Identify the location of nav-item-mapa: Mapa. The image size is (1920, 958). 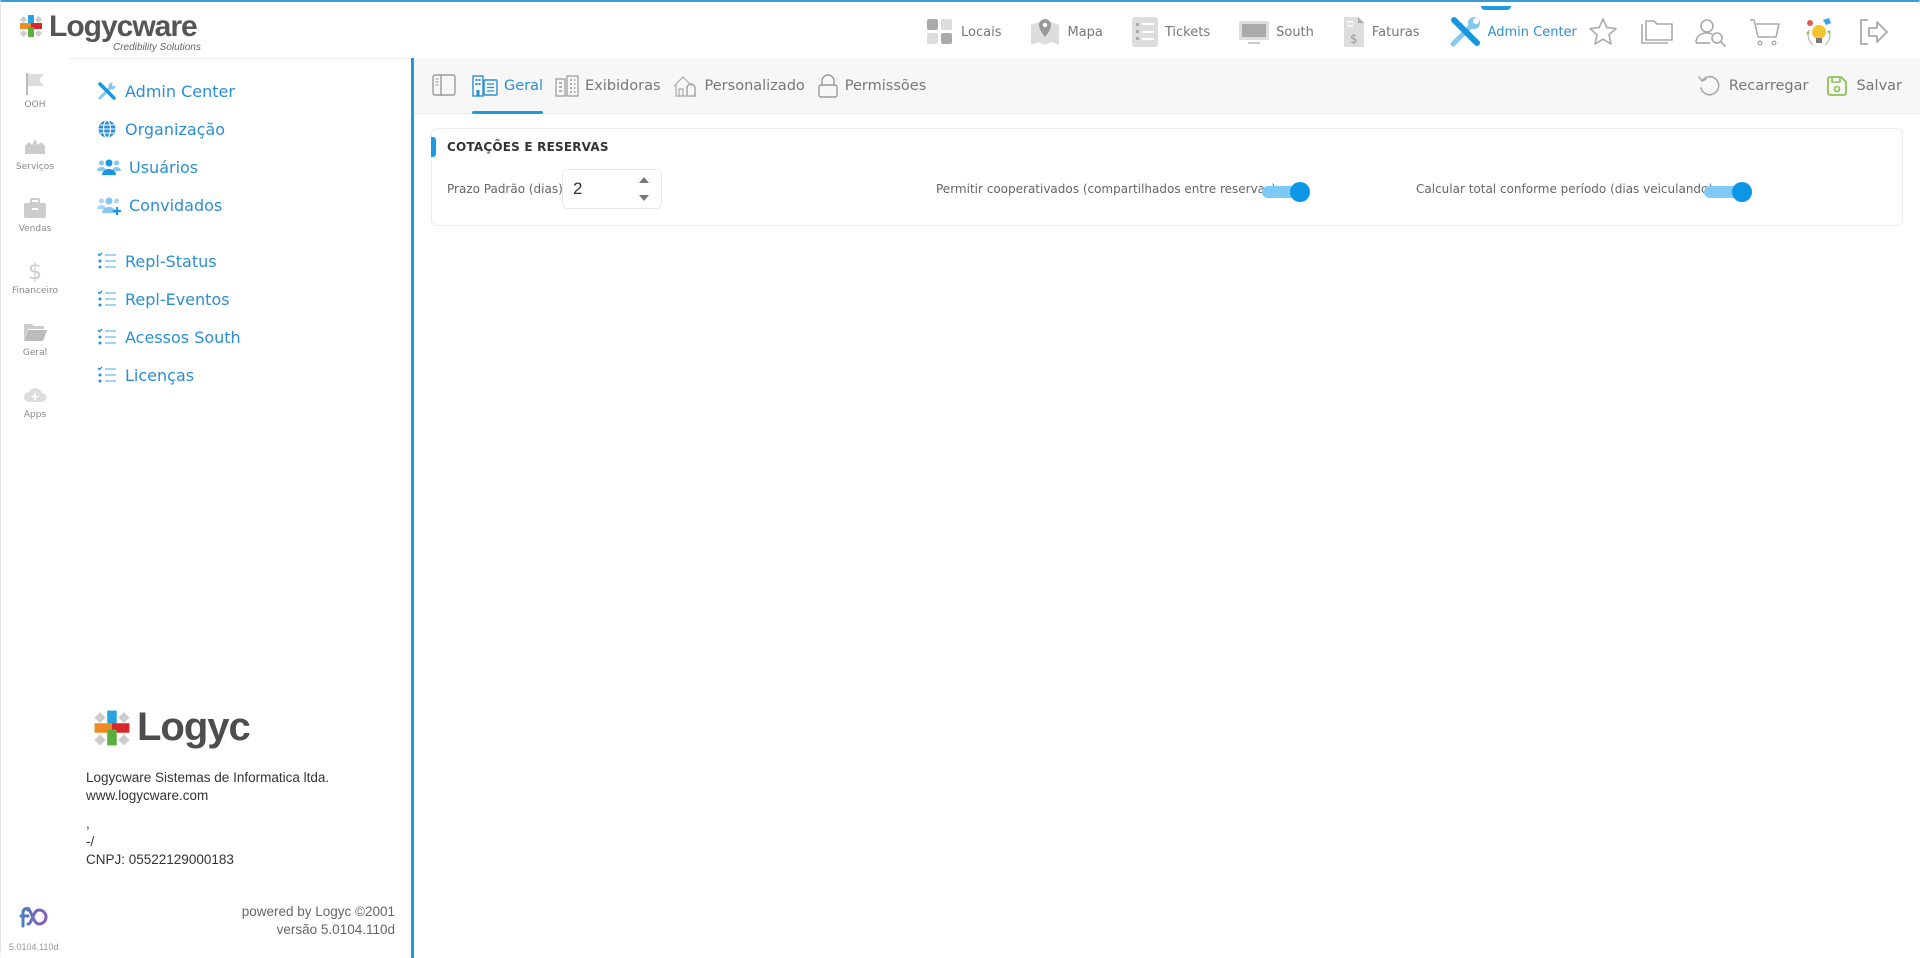
(1066, 32).